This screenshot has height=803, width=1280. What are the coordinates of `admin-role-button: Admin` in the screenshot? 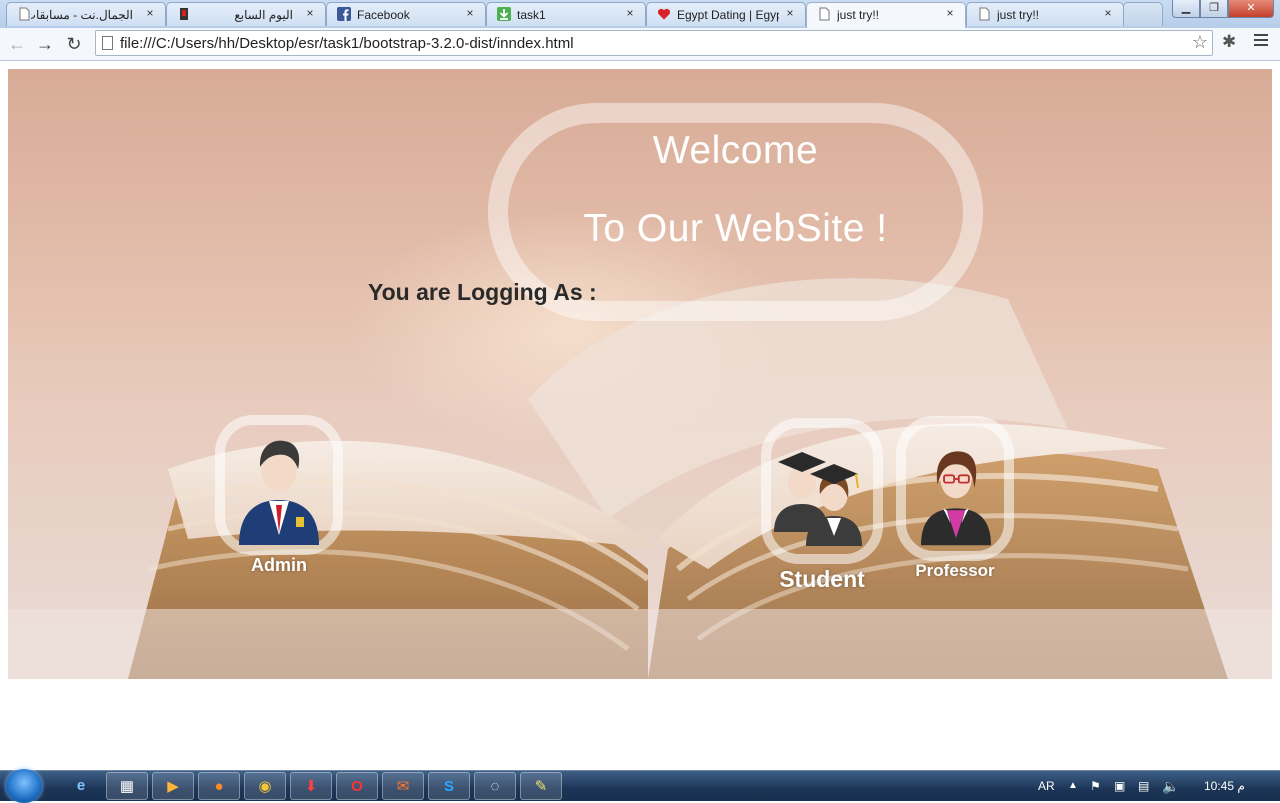 It's located at (279, 495).